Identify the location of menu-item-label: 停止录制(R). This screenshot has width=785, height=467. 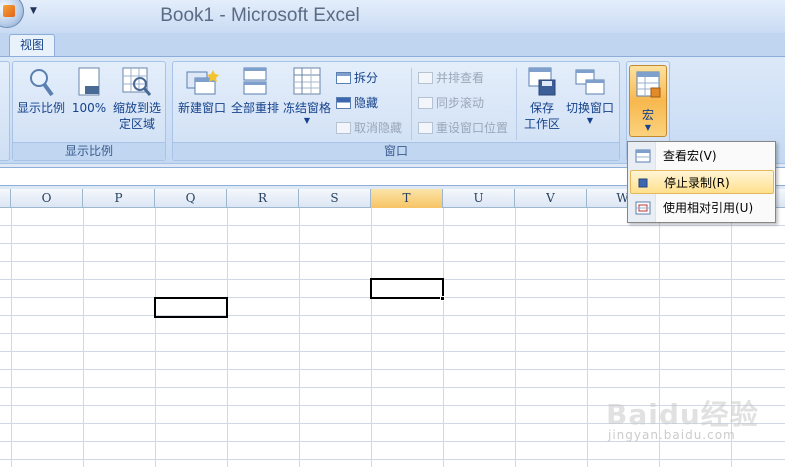
(697, 183).